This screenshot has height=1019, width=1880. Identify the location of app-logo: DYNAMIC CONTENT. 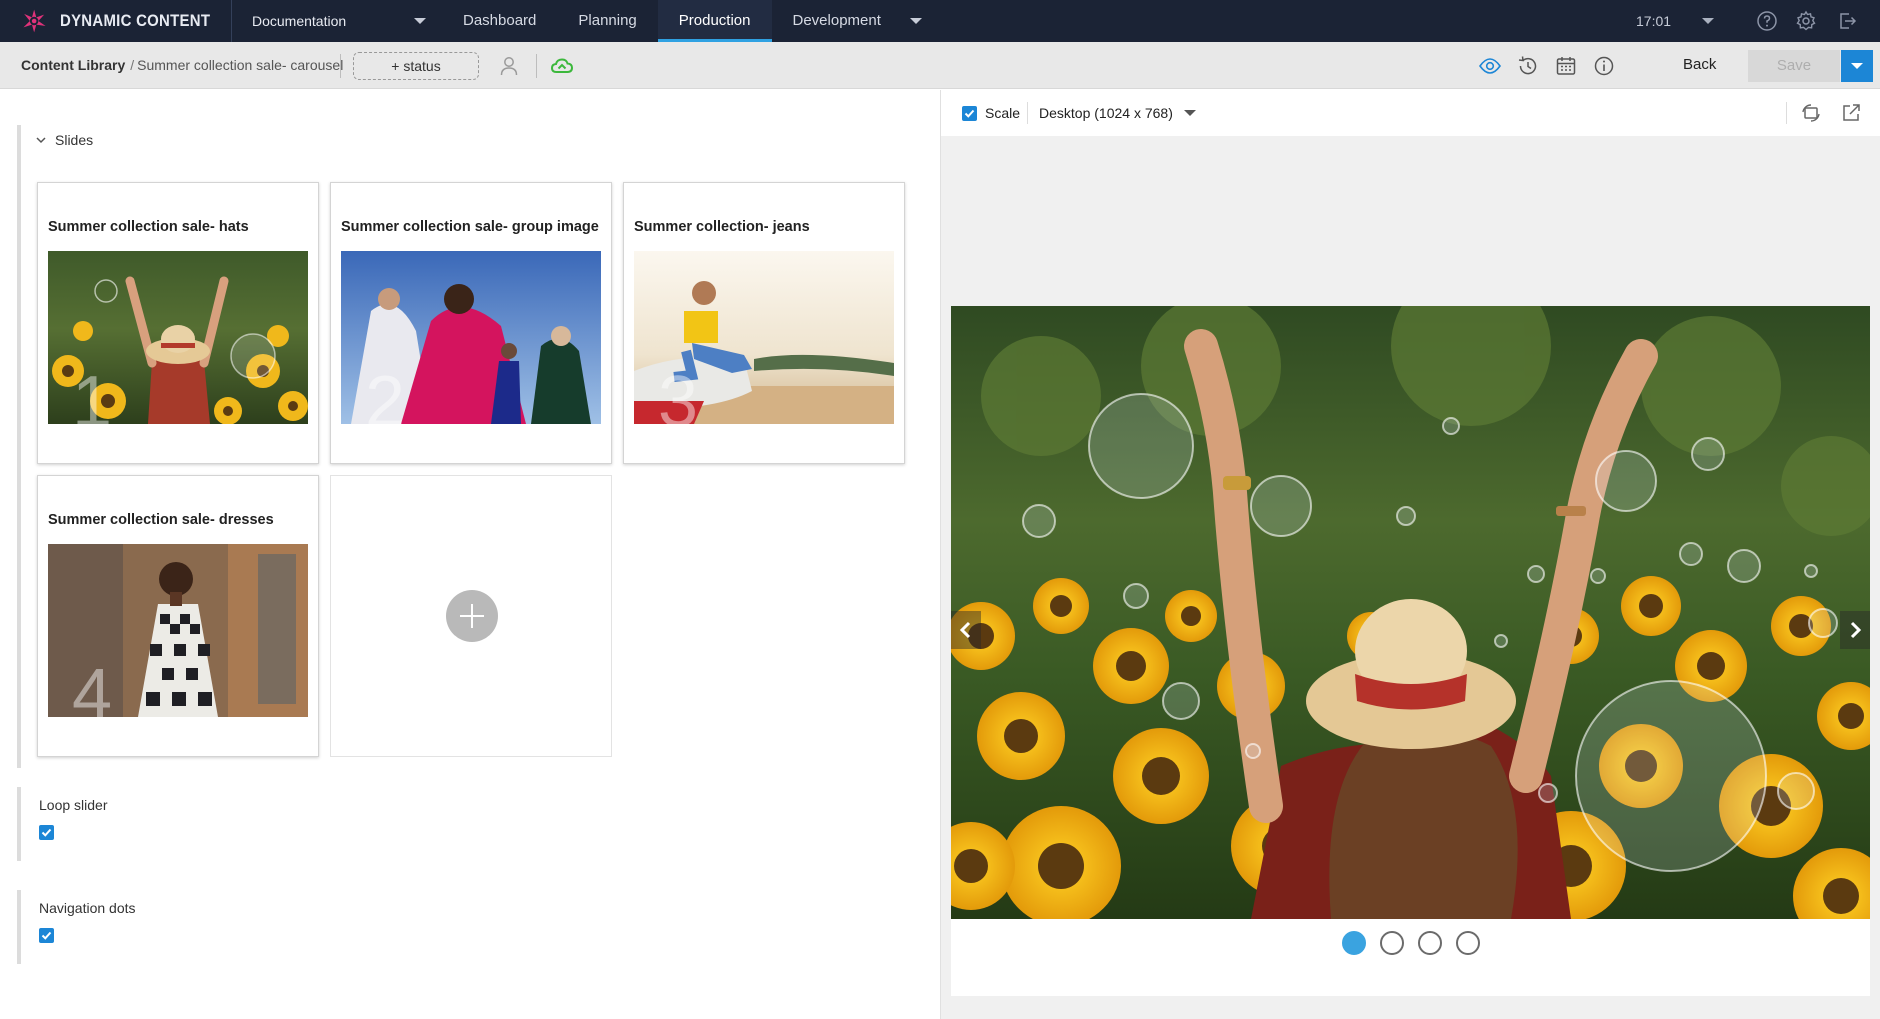
(116, 21).